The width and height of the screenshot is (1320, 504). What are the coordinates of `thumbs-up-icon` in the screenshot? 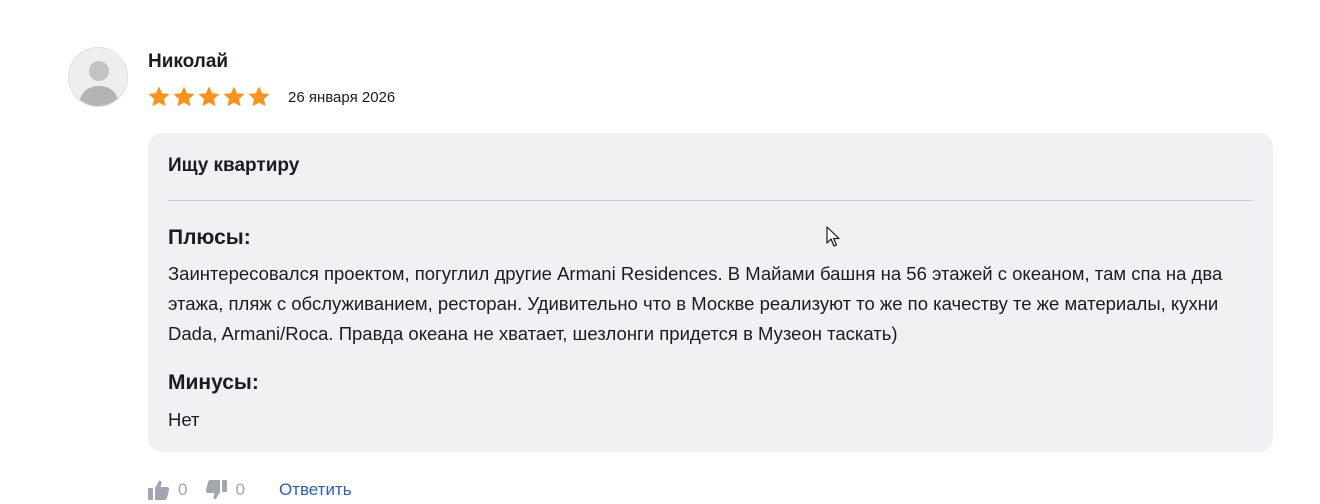 It's located at (159, 490).